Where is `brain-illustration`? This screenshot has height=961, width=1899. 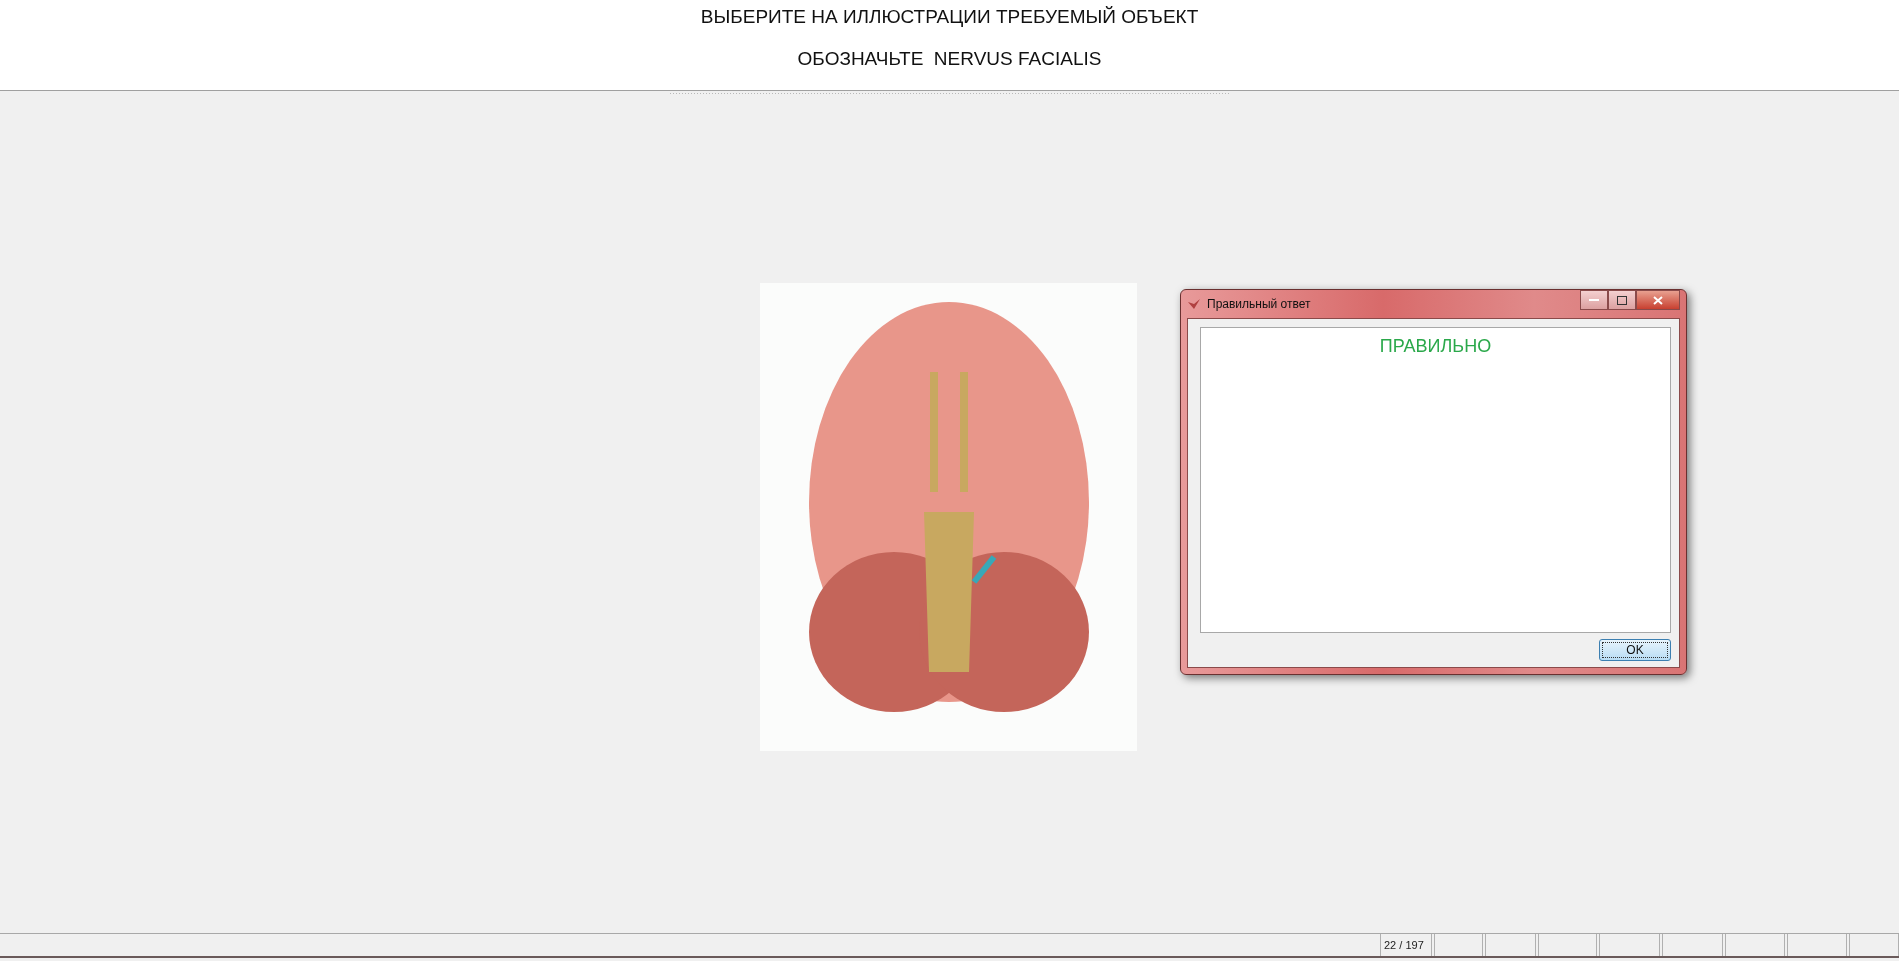 brain-illustration is located at coordinates (948, 517).